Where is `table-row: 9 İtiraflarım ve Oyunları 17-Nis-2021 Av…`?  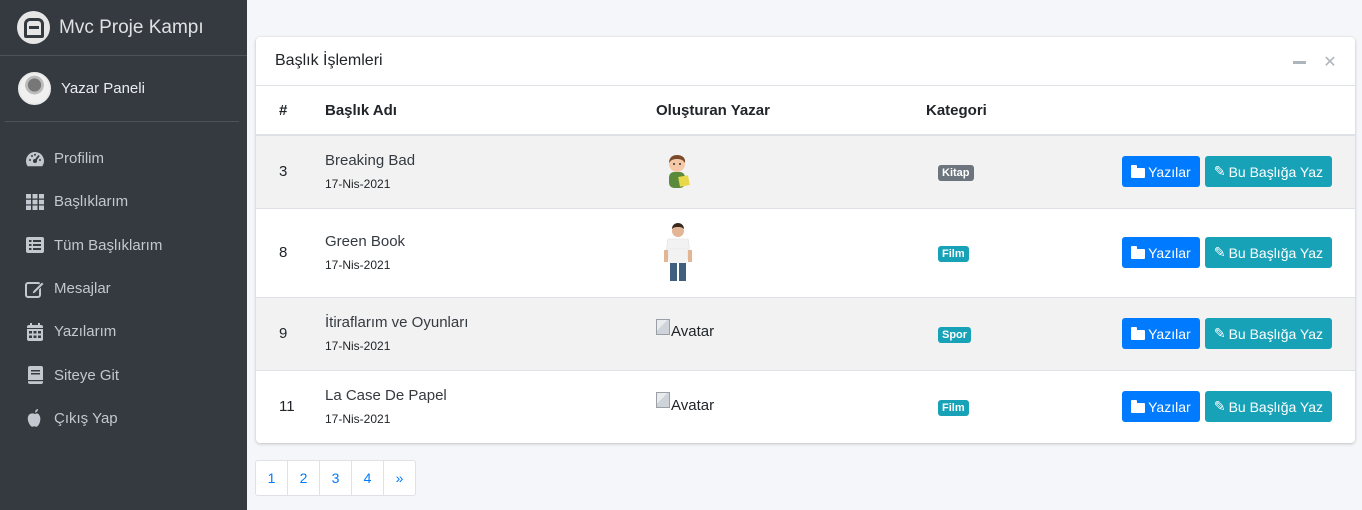 table-row: 9 İtiraflarım ve Oyunları 17-Nis-2021 Av… is located at coordinates (805, 333).